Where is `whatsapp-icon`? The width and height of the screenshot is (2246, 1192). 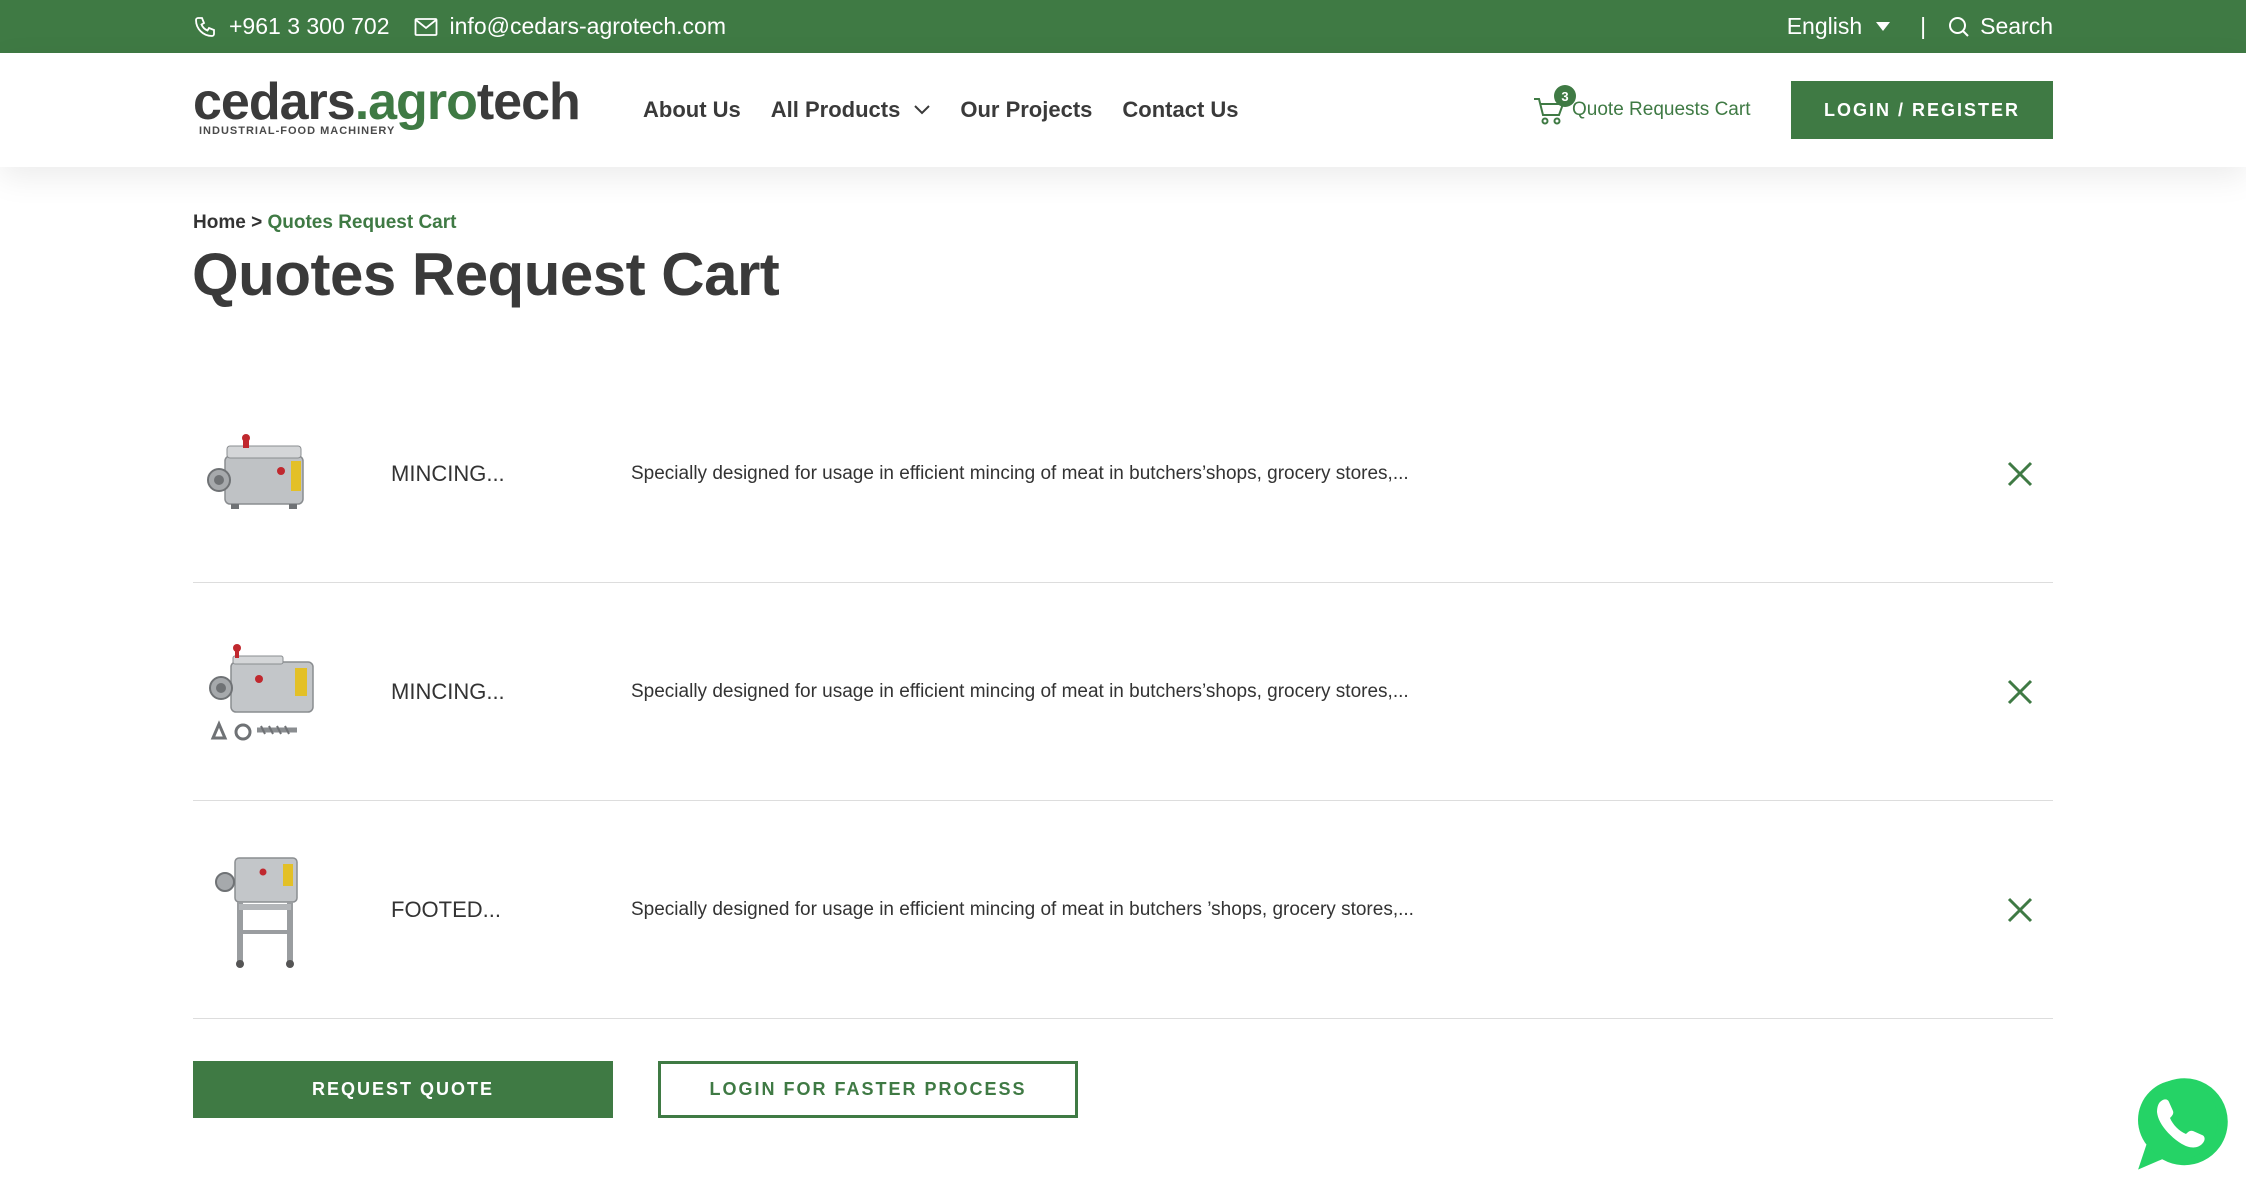 whatsapp-icon is located at coordinates (2175, 1125).